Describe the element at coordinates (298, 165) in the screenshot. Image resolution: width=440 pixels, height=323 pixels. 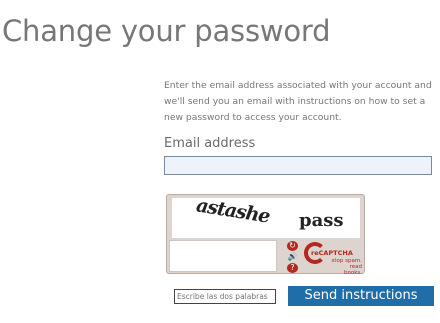
I see `email-field` at that location.